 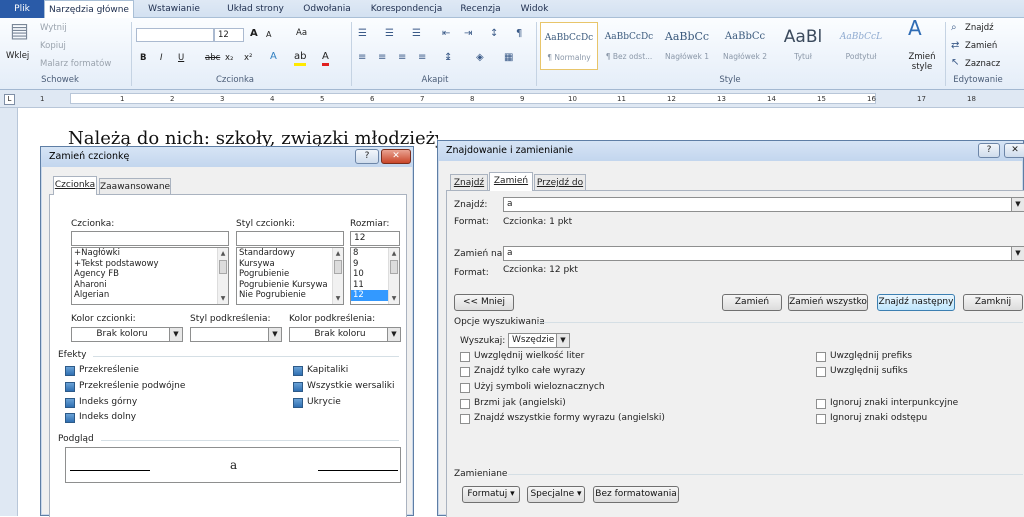 What do you see at coordinates (325, 58) in the screenshot?
I see `font-color-icon: A` at bounding box center [325, 58].